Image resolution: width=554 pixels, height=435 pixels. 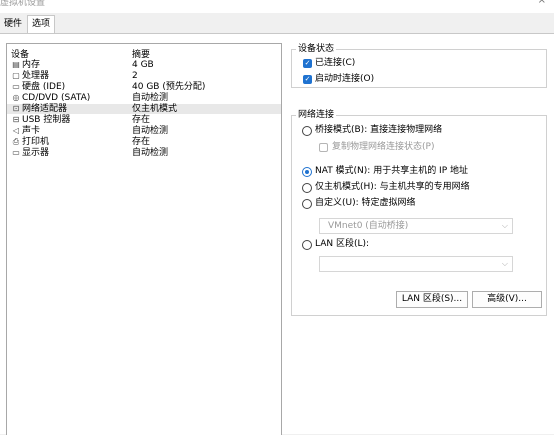 I want to click on lan-segment-radio, so click(x=307, y=245).